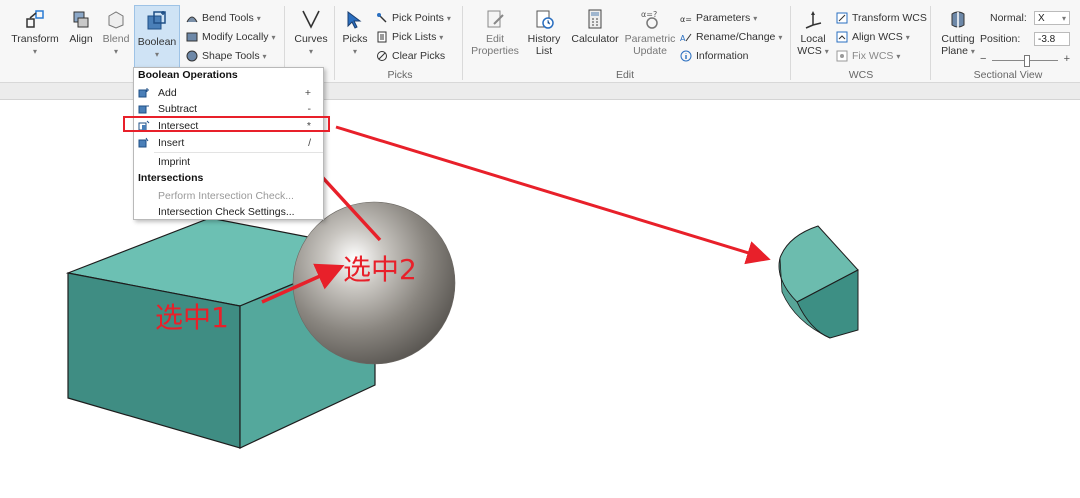  Describe the element at coordinates (842, 56) in the screenshot. I see `fix-wcs-icon` at that location.